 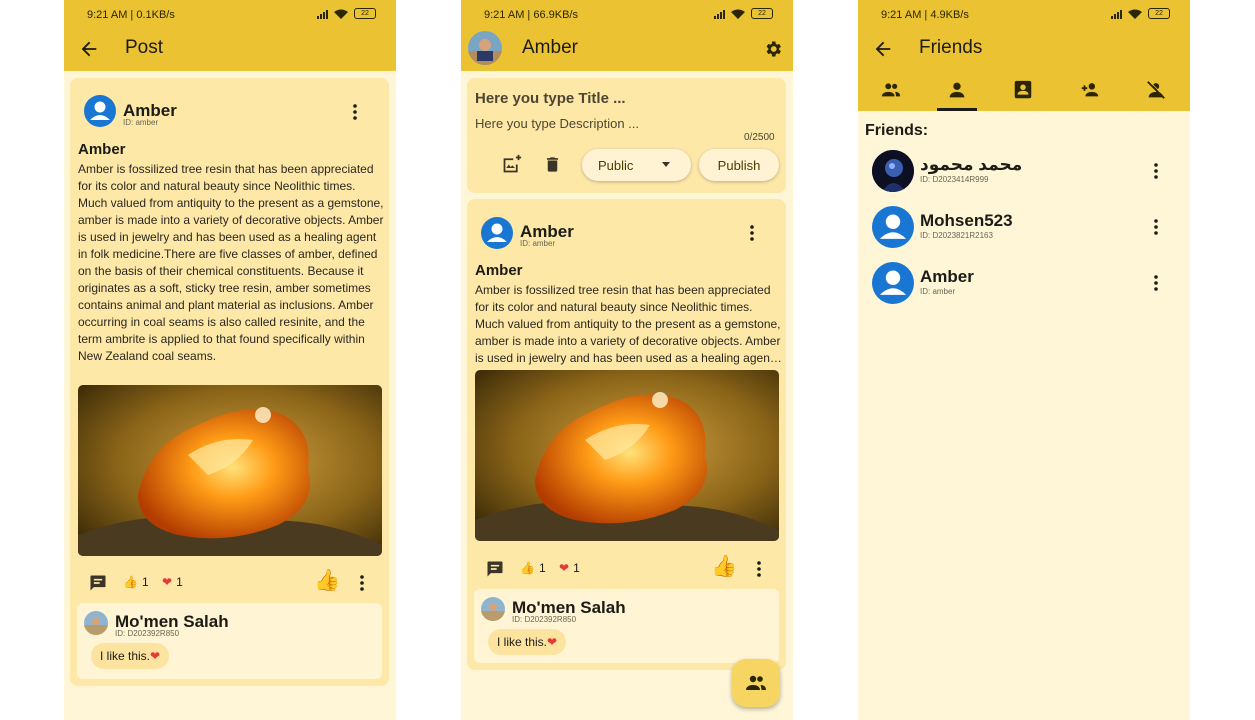 What do you see at coordinates (485, 48) in the screenshot?
I see `profile-avatar` at bounding box center [485, 48].